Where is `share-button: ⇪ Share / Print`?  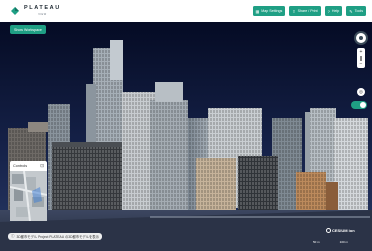 share-button: ⇪ Share / Print is located at coordinates (305, 11).